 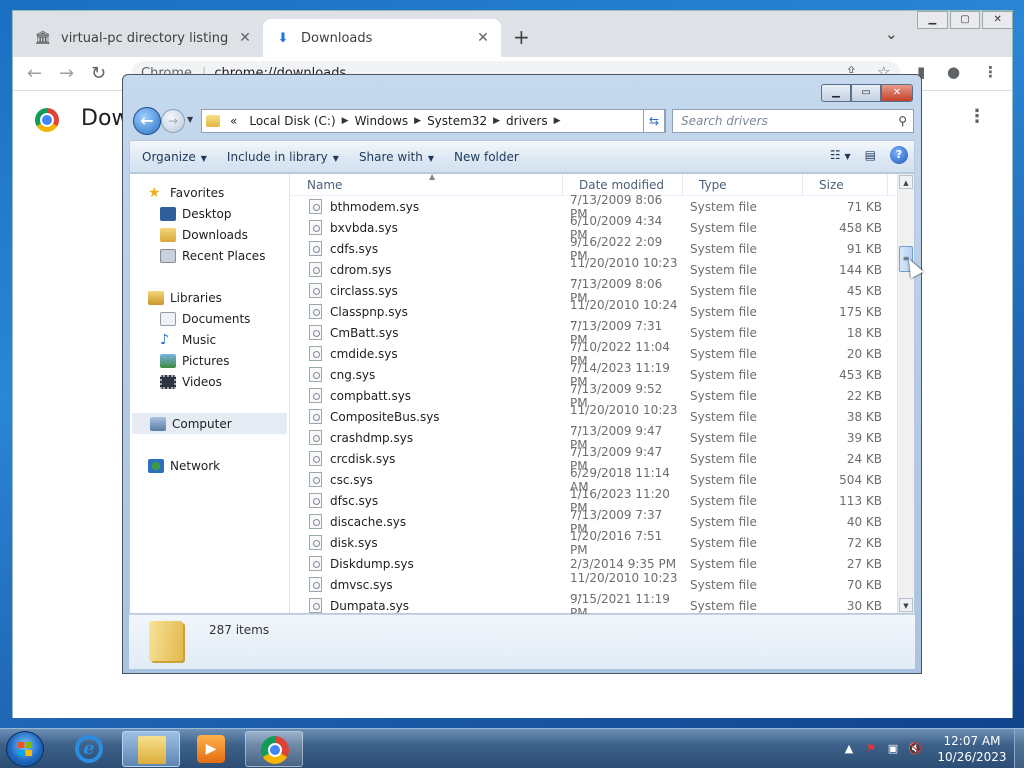 What do you see at coordinates (427, 500) in the screenshot?
I see `file-name-cell: dfsc.sys` at bounding box center [427, 500].